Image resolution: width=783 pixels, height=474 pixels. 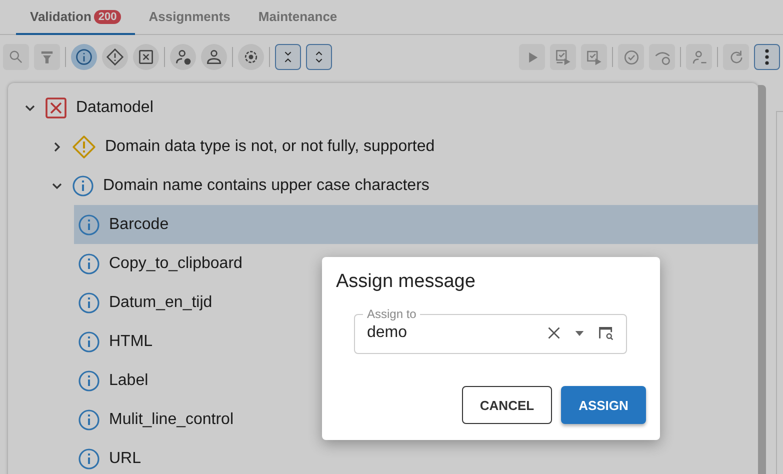 What do you see at coordinates (406, 282) in the screenshot?
I see `dialog-title: Assign message` at bounding box center [406, 282].